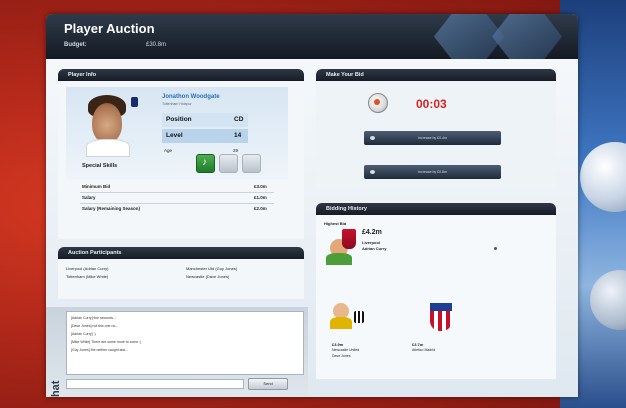 Image resolution: width=626 pixels, height=408 pixels. I want to click on bidder2-manager: Dave Jones, so click(341, 356).